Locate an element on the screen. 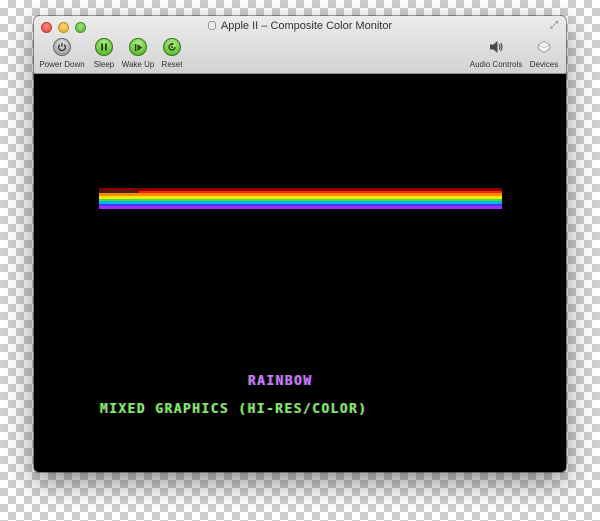 This screenshot has width=600, height=521. rainbow-band is located at coordinates (300, 207).